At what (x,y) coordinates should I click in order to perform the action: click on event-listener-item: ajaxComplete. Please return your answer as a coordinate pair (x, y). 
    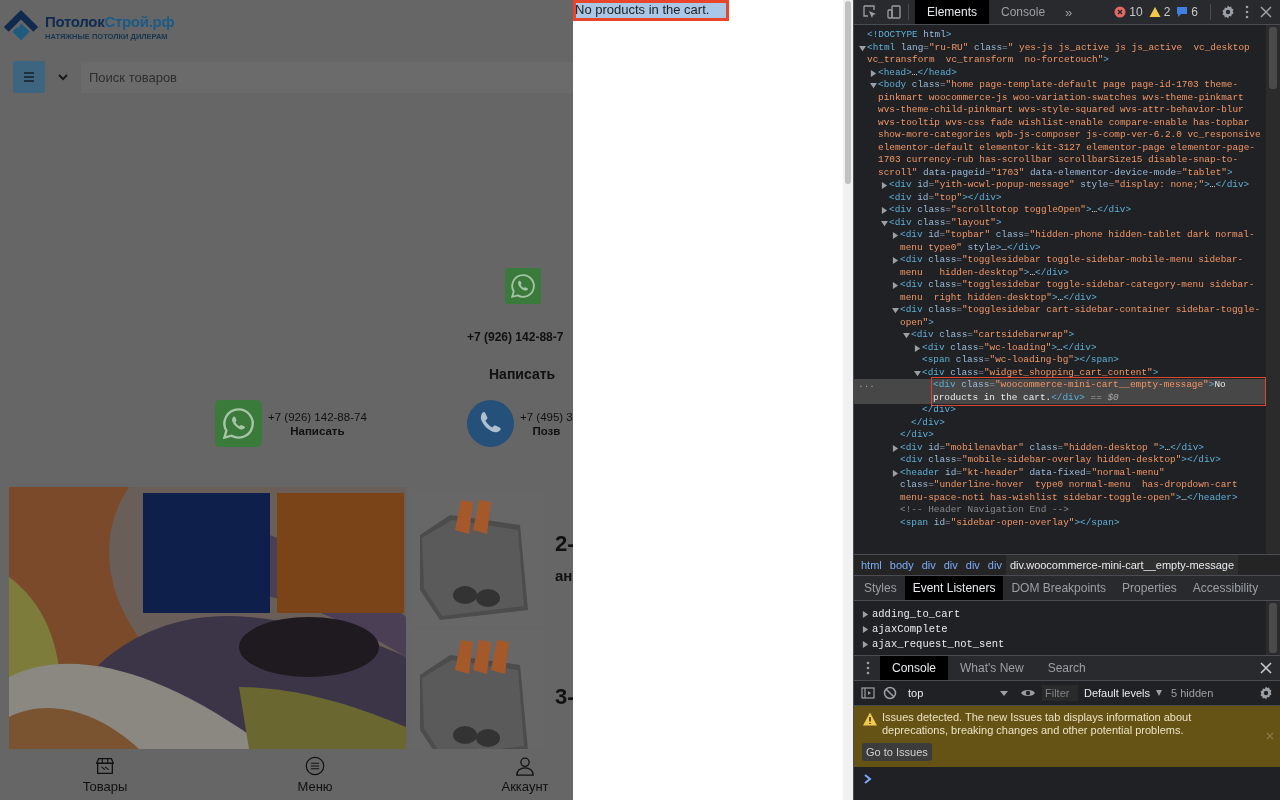
    Looking at the image, I should click on (1064, 629).